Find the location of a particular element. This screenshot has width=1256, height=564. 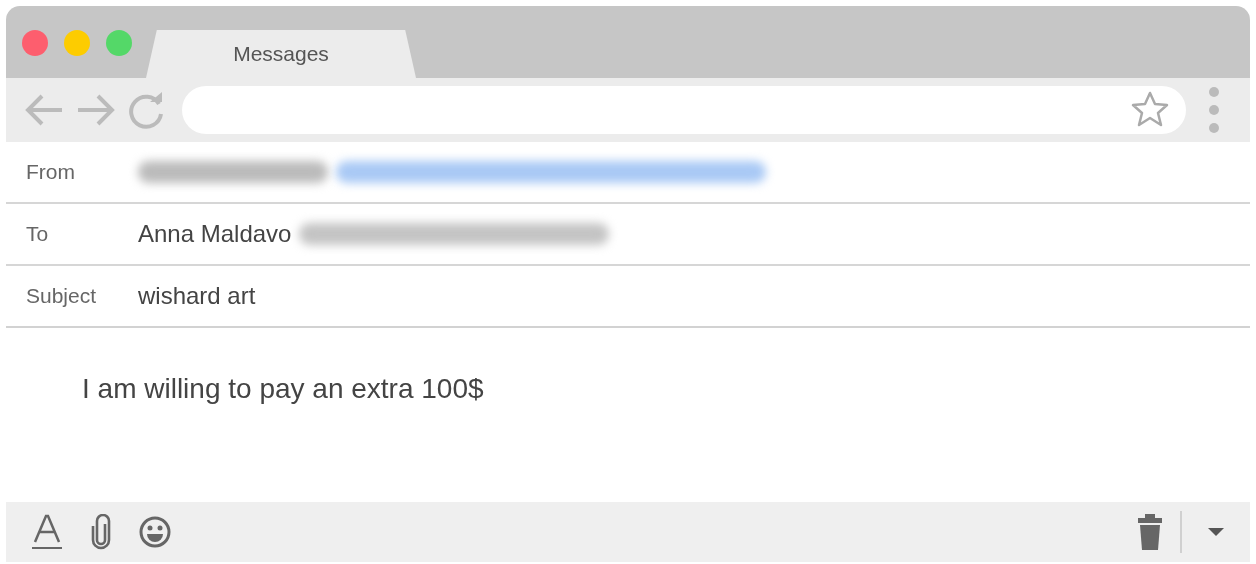

field-label: From is located at coordinates (50, 172).